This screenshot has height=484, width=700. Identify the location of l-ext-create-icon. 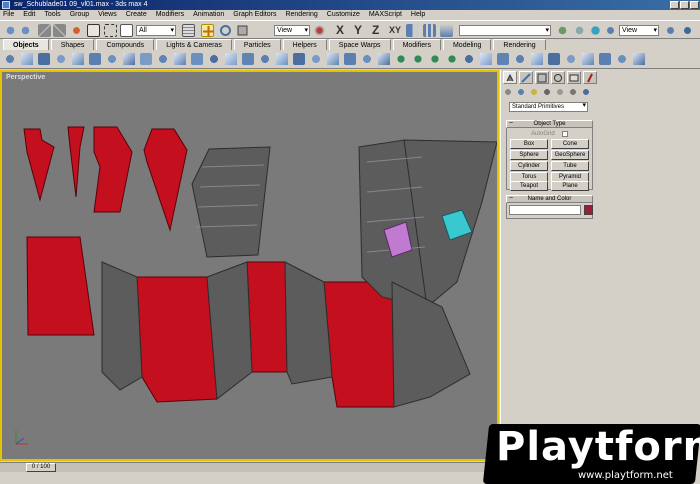
(350, 59).